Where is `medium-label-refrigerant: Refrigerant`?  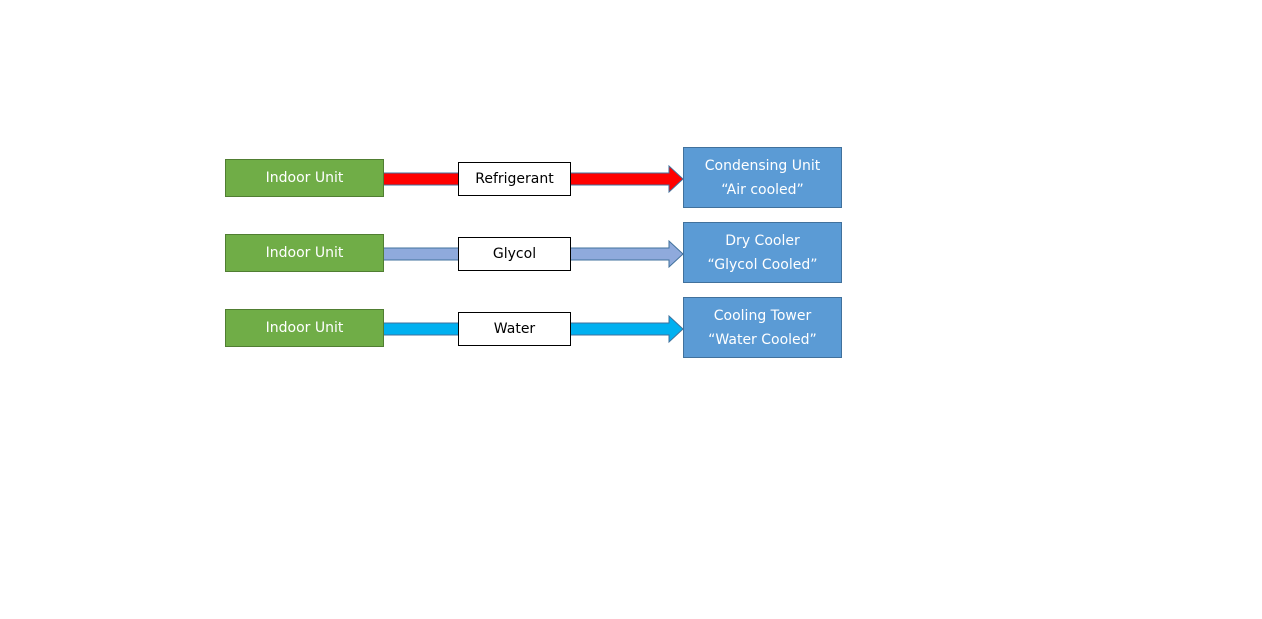 medium-label-refrigerant: Refrigerant is located at coordinates (514, 179).